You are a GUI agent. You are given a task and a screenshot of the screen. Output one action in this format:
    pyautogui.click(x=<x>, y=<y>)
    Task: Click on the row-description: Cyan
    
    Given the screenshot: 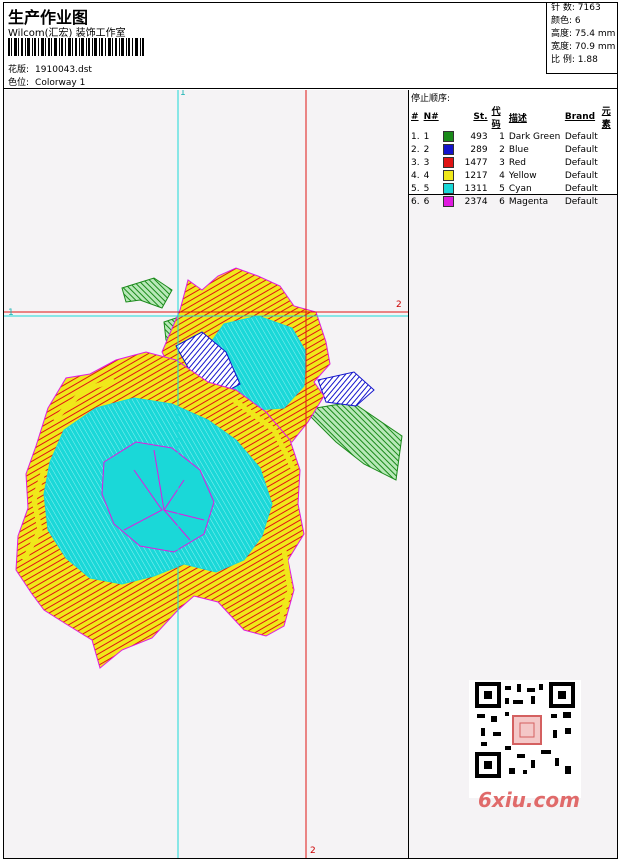 What is the action you would take?
    pyautogui.click(x=520, y=188)
    